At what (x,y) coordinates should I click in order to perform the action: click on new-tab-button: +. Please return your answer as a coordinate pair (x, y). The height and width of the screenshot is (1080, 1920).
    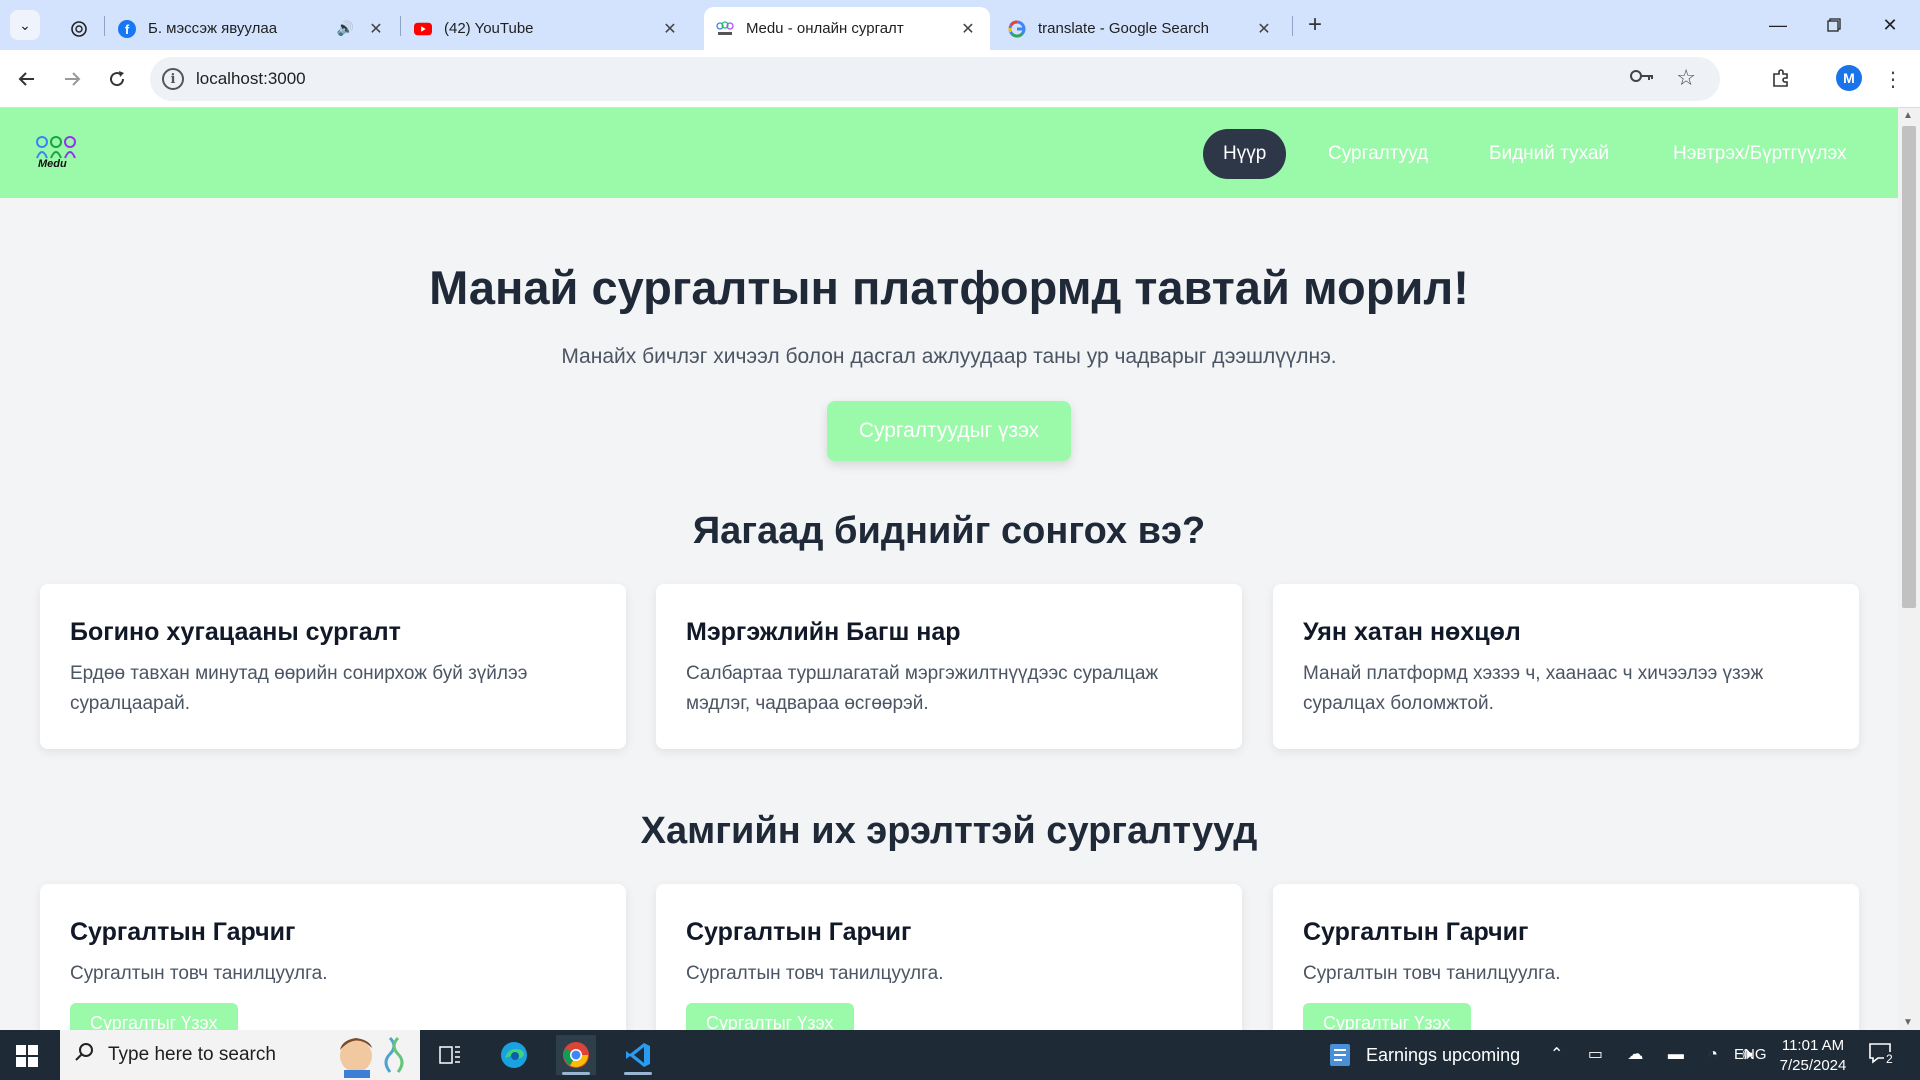
    Looking at the image, I should click on (1315, 25).